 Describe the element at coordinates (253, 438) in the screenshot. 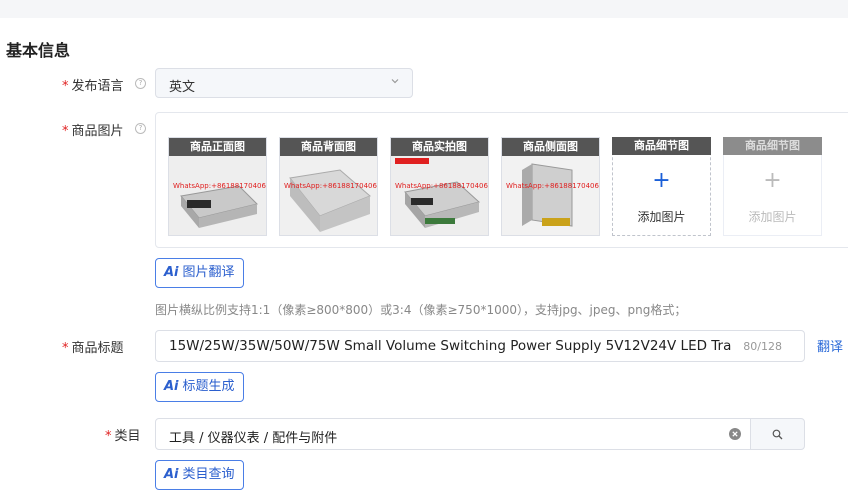

I see `category-value: 工具 / 仪器仪表 / 配件与附件` at that location.